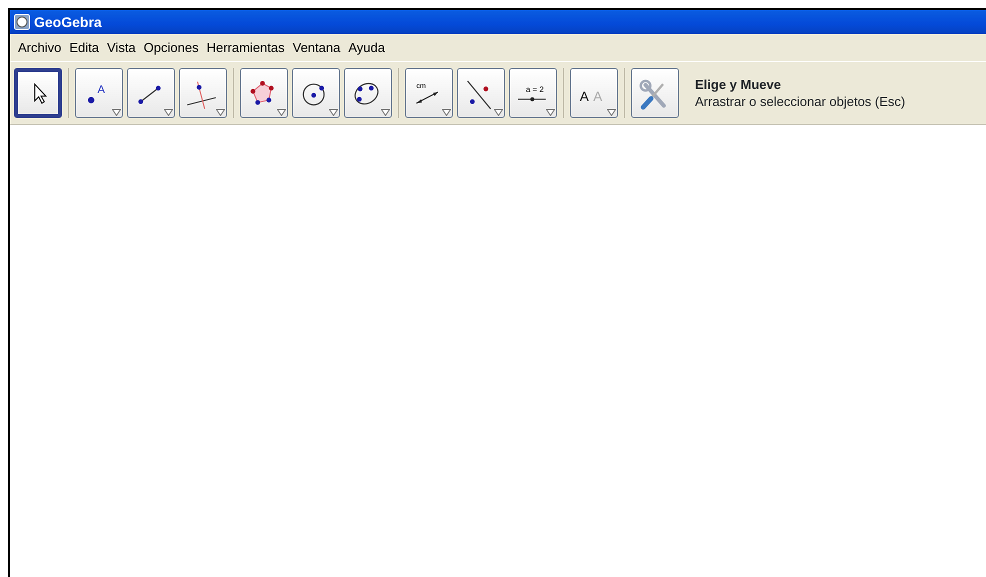 This screenshot has width=986, height=577. I want to click on text-icon: A A, so click(592, 94).